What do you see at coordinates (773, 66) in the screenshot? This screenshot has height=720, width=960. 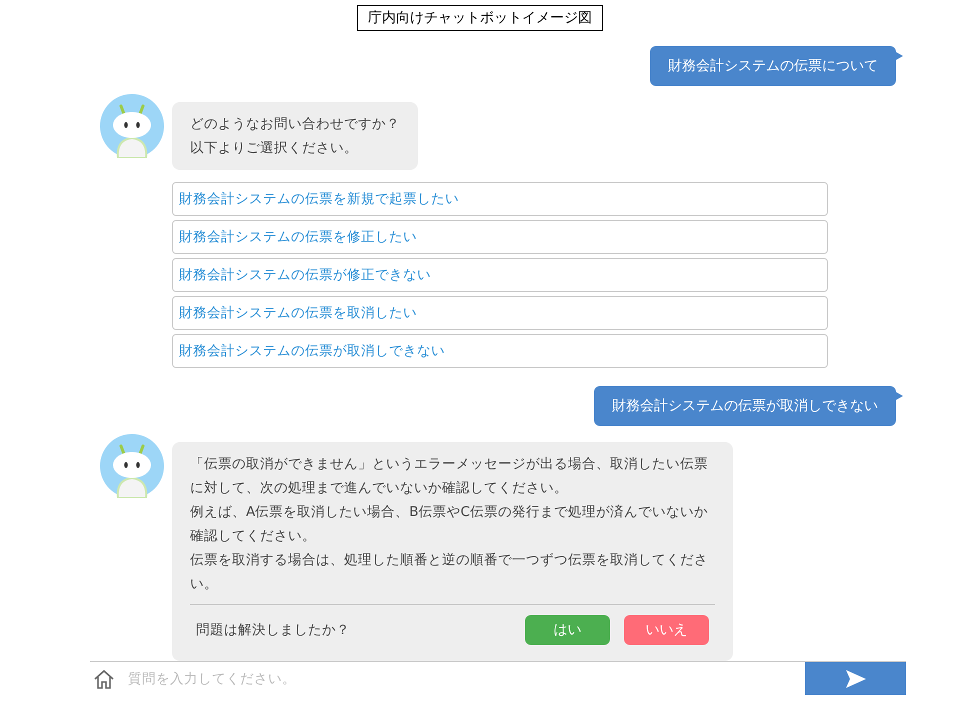 I see `user-message: 財務会計システムの伝票について` at bounding box center [773, 66].